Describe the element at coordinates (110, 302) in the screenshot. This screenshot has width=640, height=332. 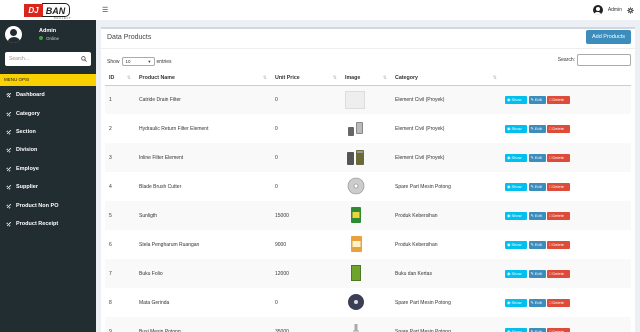
I see `cell-id: 8` at that location.